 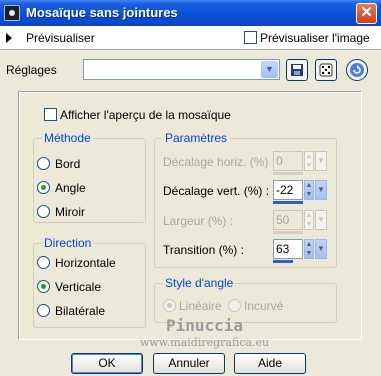 What do you see at coordinates (190, 13) in the screenshot?
I see `title-bar: Mosaïque sans jointures ✕` at bounding box center [190, 13].